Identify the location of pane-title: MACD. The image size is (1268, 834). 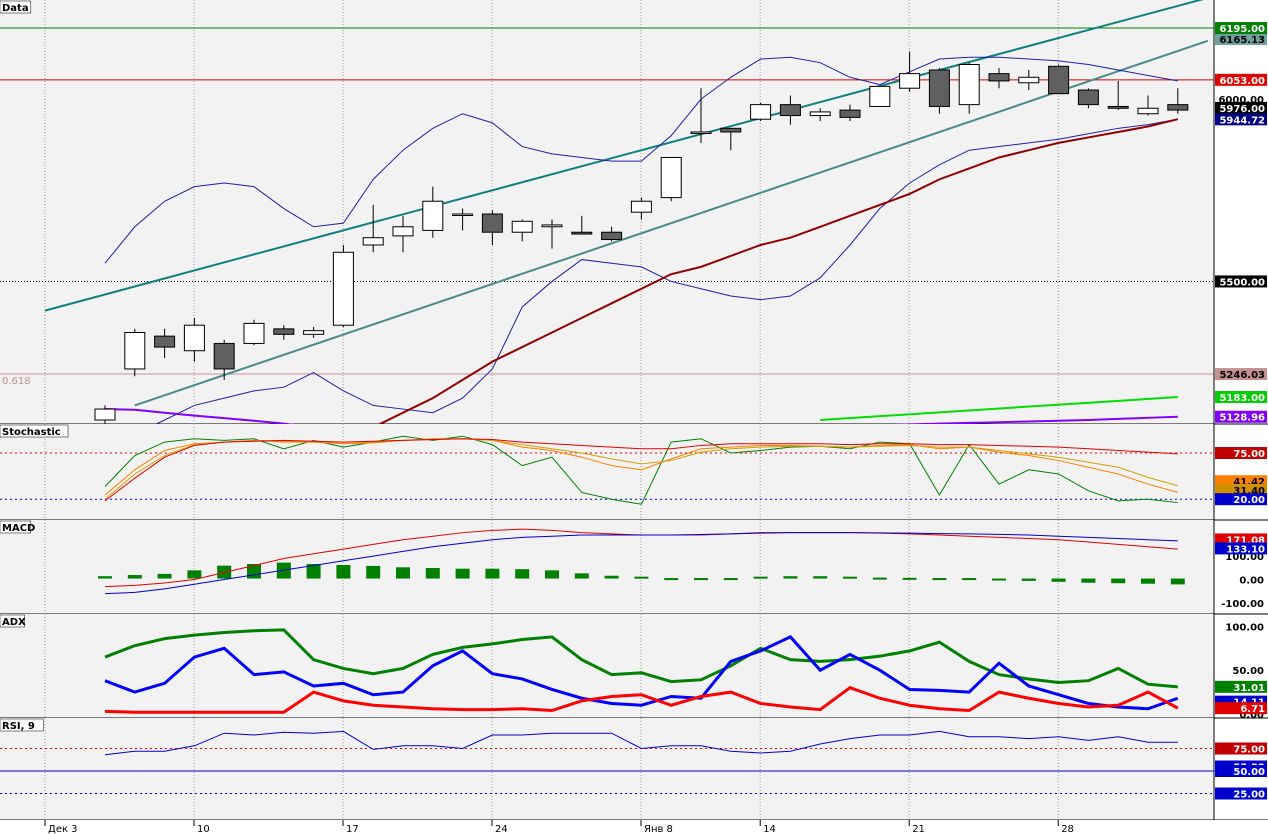
(18, 528).